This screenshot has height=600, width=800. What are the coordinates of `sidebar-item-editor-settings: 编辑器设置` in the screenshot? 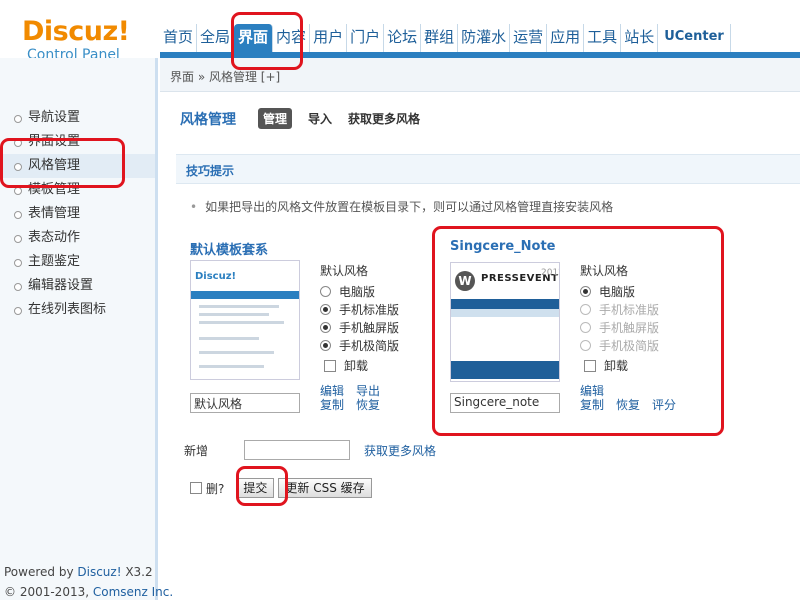 It's located at (77, 286).